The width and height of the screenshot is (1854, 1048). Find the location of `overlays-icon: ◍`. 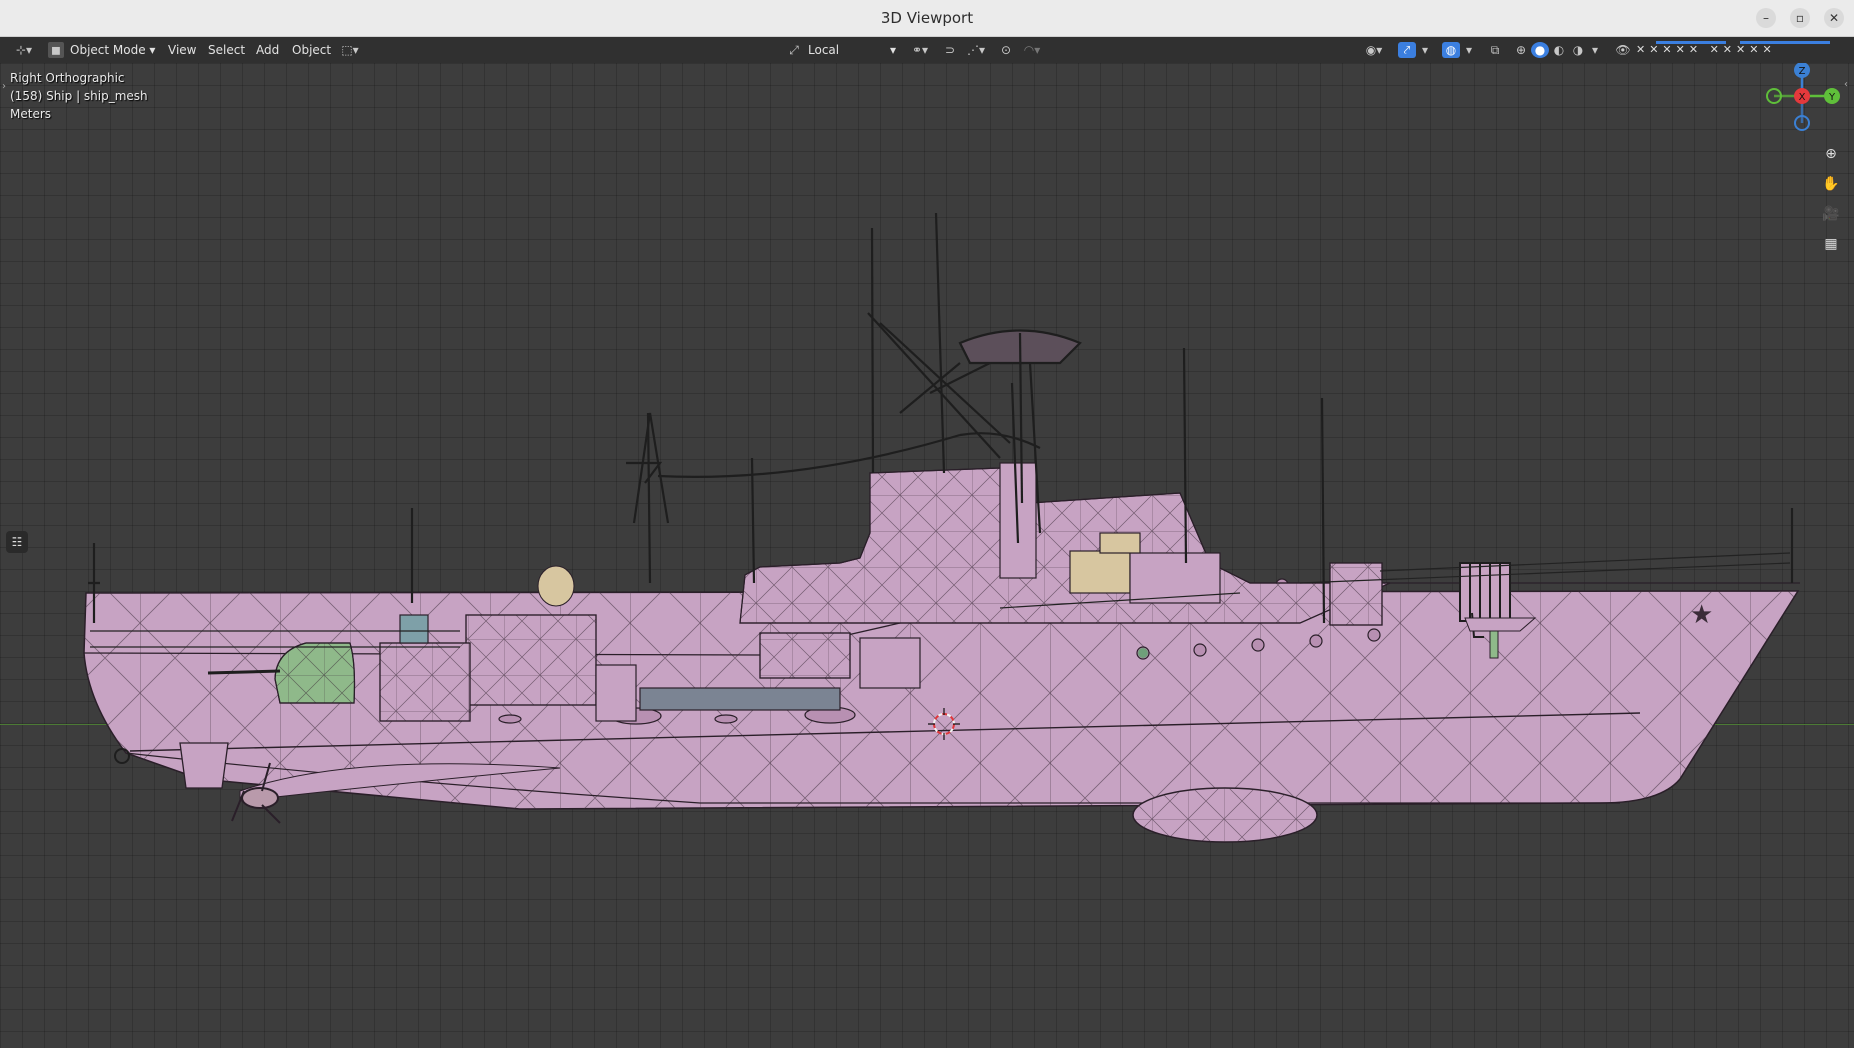

overlays-icon: ◍ is located at coordinates (1451, 50).